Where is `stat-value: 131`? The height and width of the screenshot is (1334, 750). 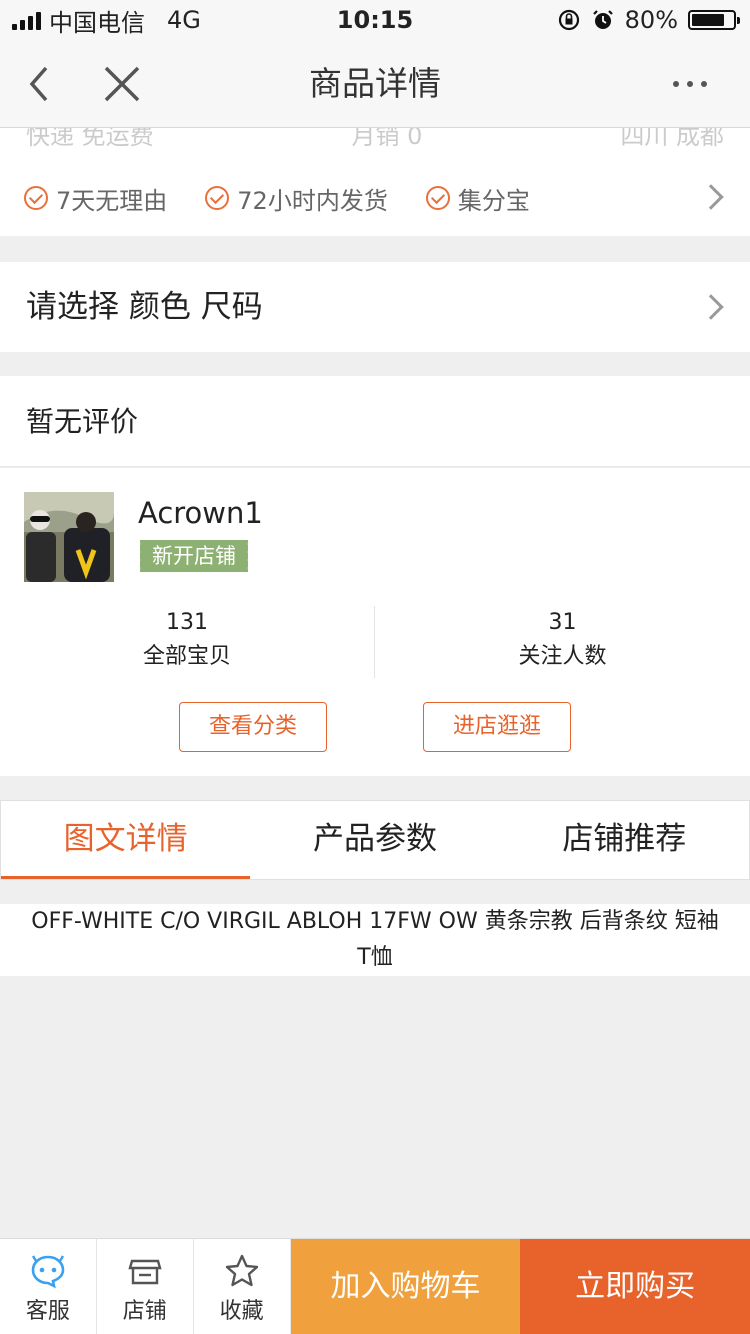 stat-value: 131 is located at coordinates (187, 622).